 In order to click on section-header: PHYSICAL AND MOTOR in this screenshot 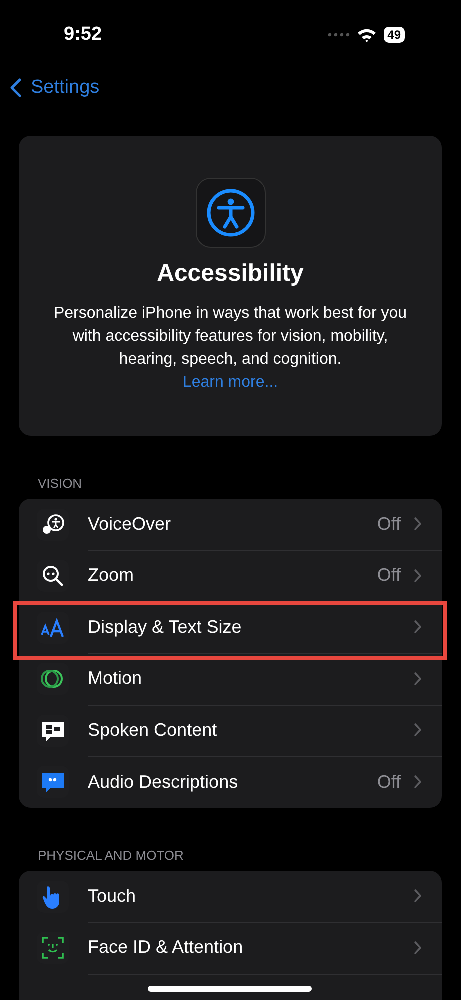, I will do `click(111, 856)`.